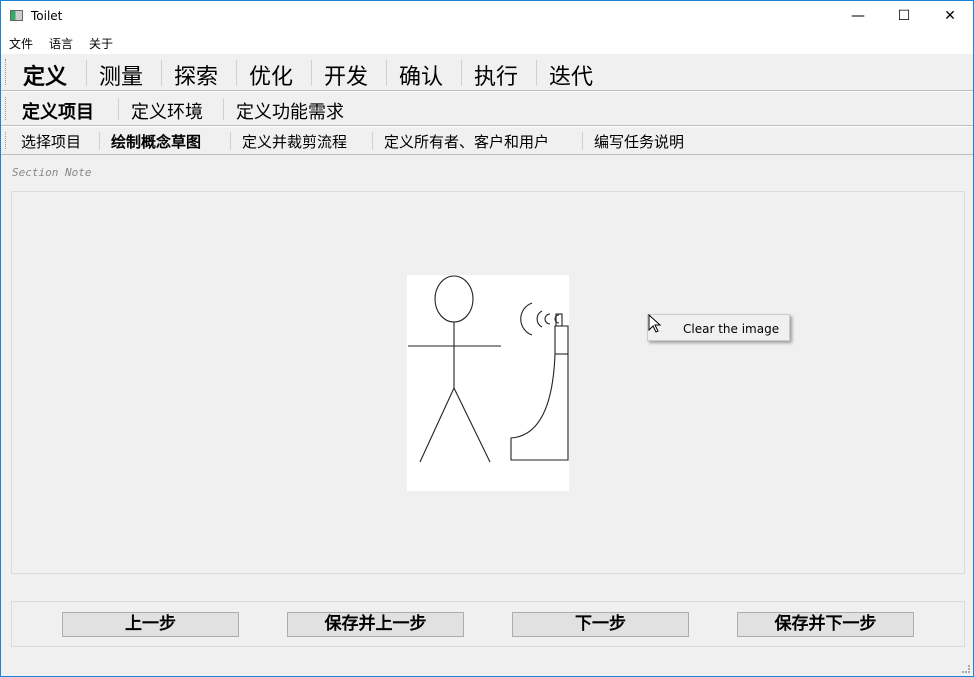 Image resolution: width=974 pixels, height=677 pixels. Describe the element at coordinates (904, 16) in the screenshot. I see `maximize-button: ☐` at that location.